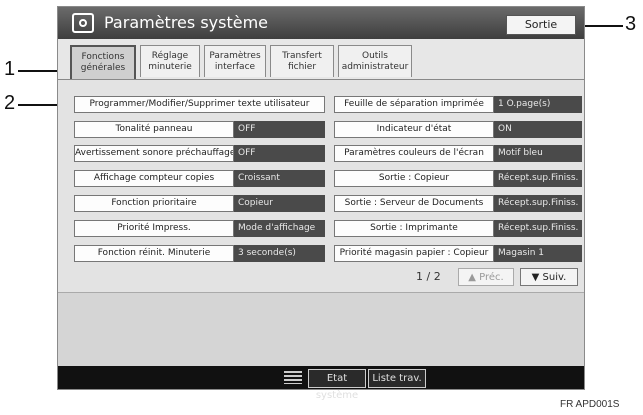 This screenshot has height=415, width=643. Describe the element at coordinates (414, 178) in the screenshot. I see `setting-label: Sortie : Copieur` at that location.